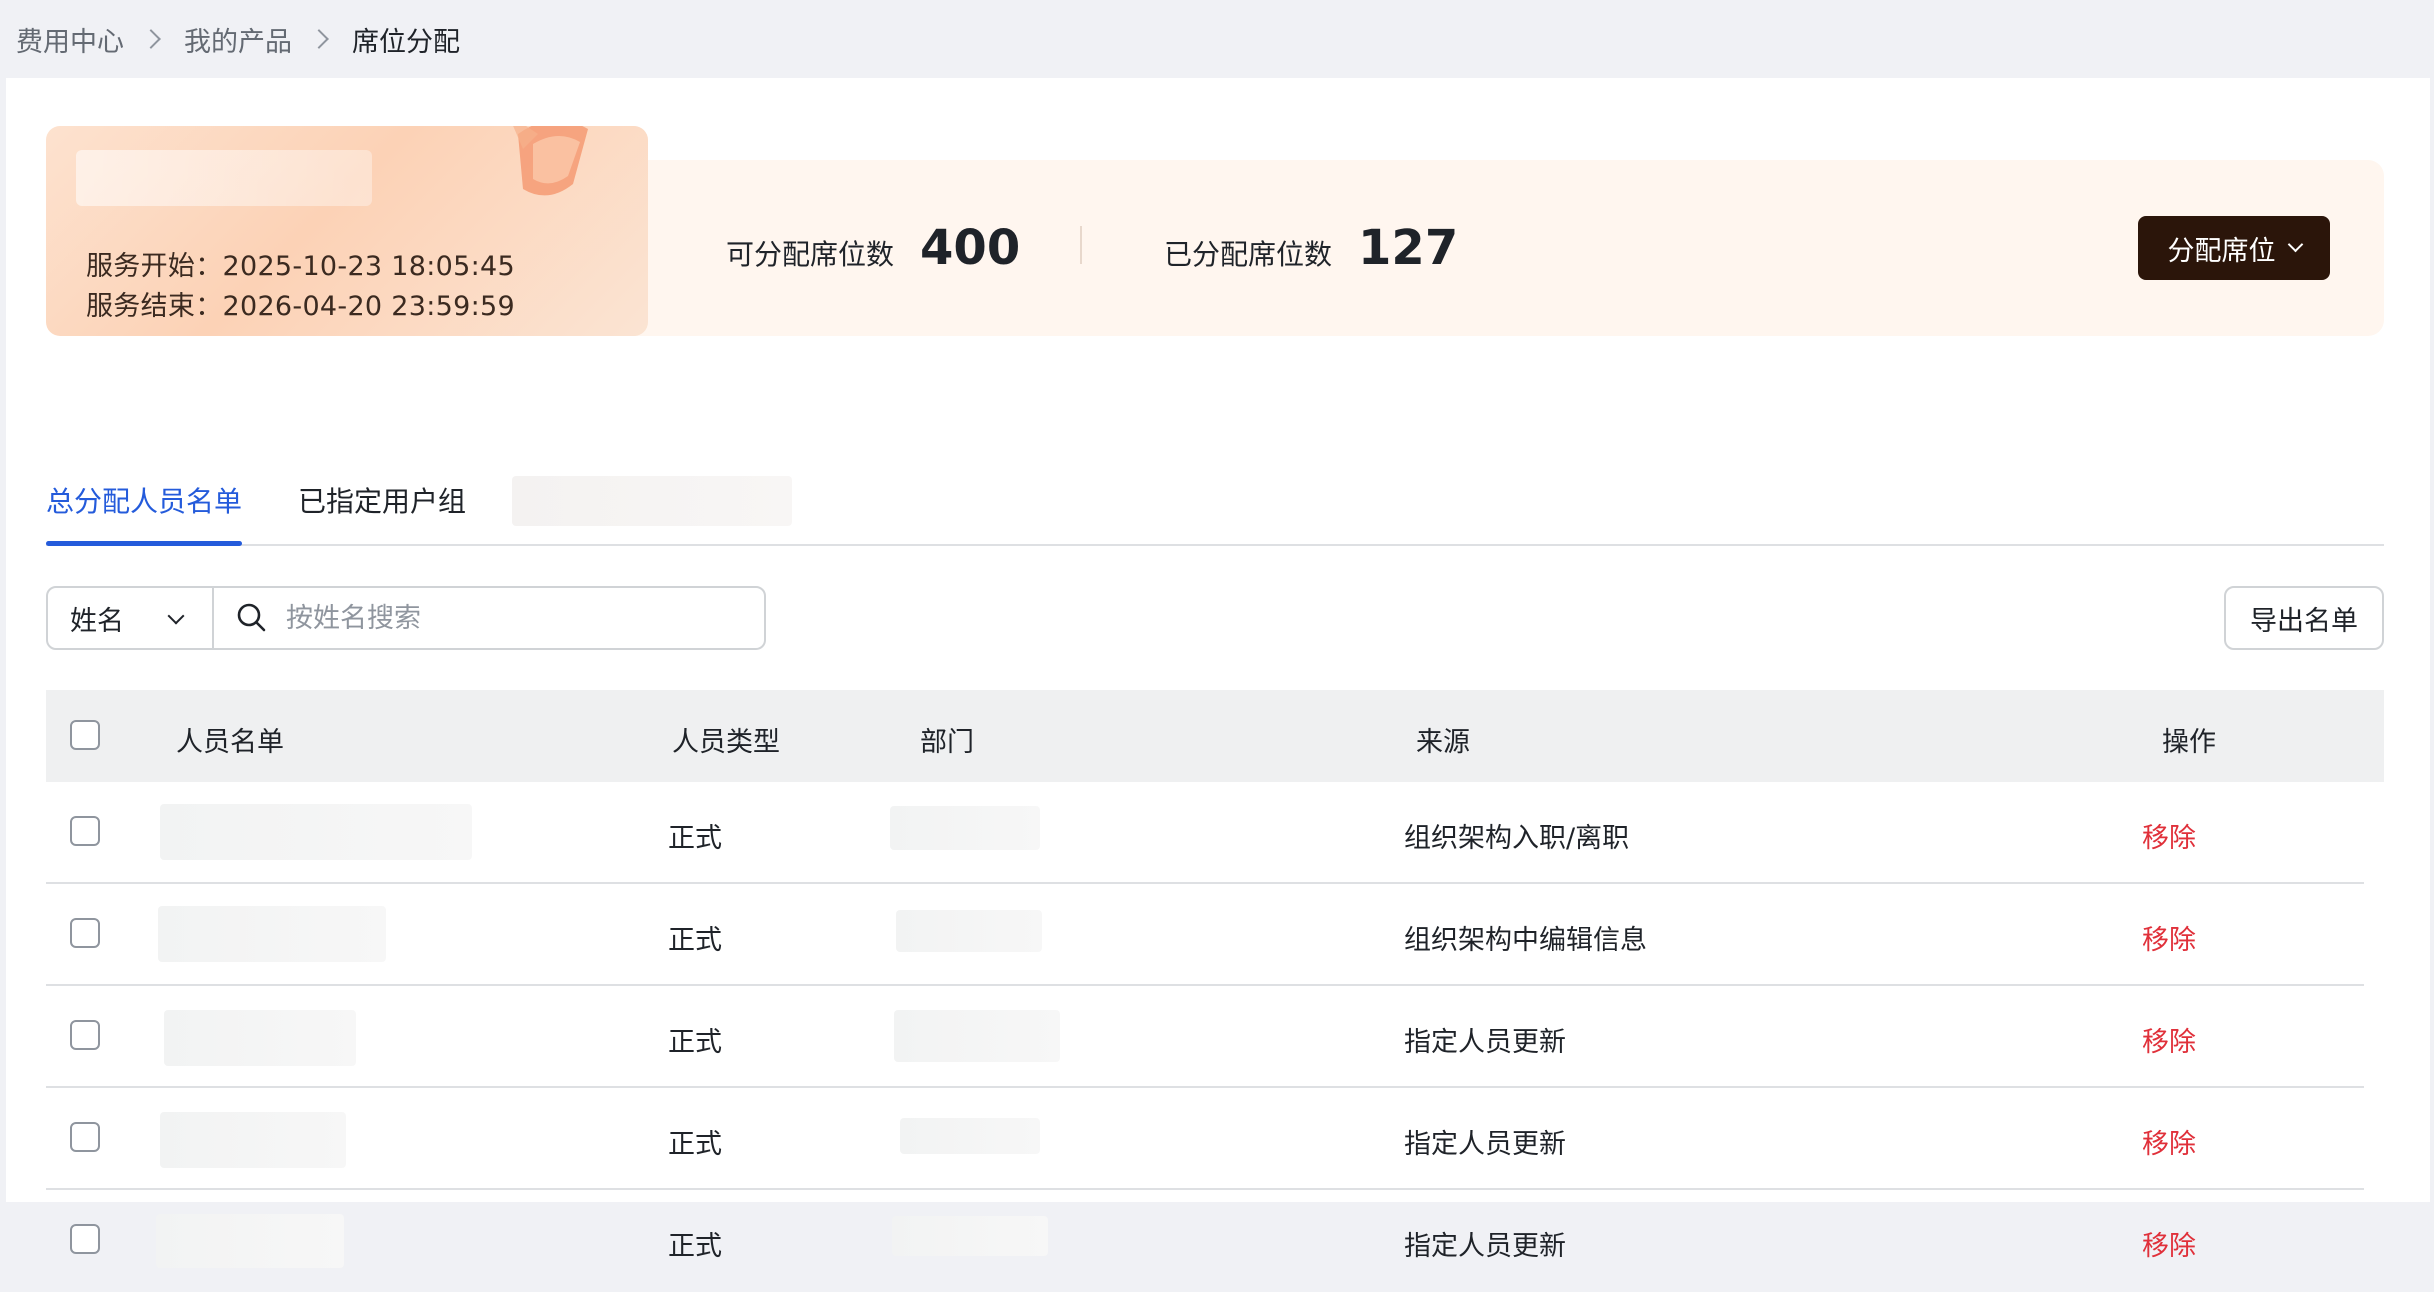 The height and width of the screenshot is (1292, 2434). Describe the element at coordinates (2189, 742) in the screenshot. I see `column-header-actions: 操作` at that location.